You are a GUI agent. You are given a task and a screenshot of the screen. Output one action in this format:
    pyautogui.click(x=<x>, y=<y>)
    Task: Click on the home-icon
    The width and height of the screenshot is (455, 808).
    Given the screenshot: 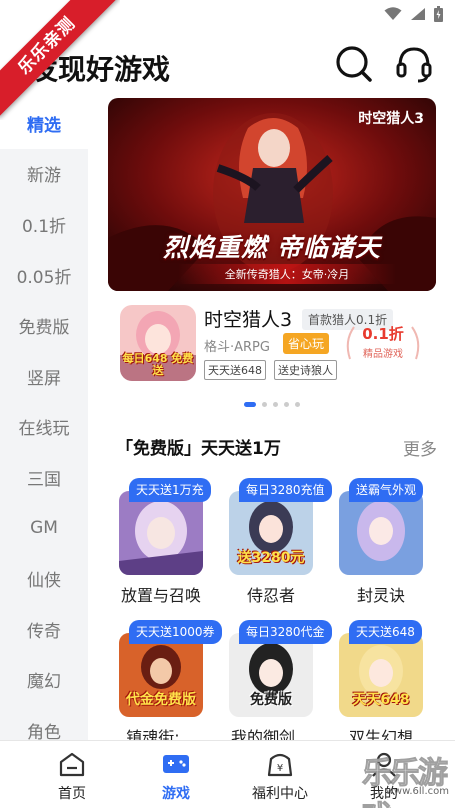 What is the action you would take?
    pyautogui.click(x=72, y=764)
    